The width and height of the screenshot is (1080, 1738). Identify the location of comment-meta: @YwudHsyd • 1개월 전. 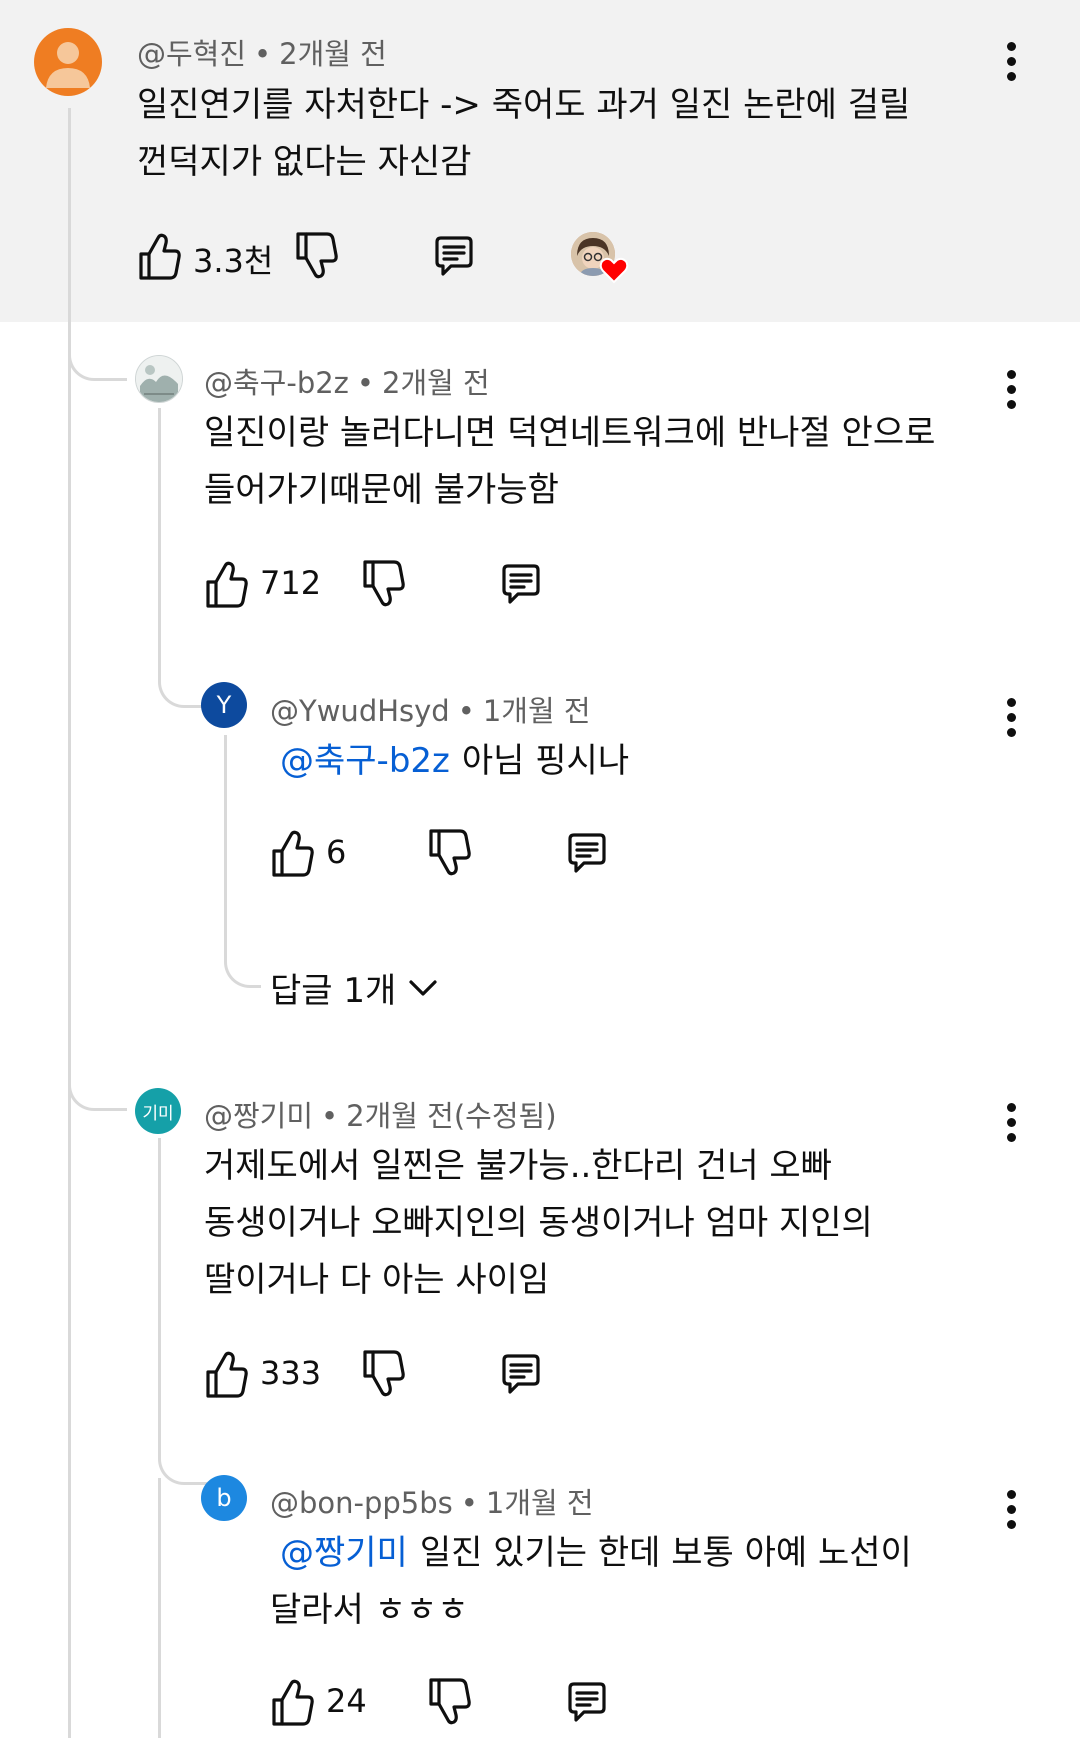
(430, 711).